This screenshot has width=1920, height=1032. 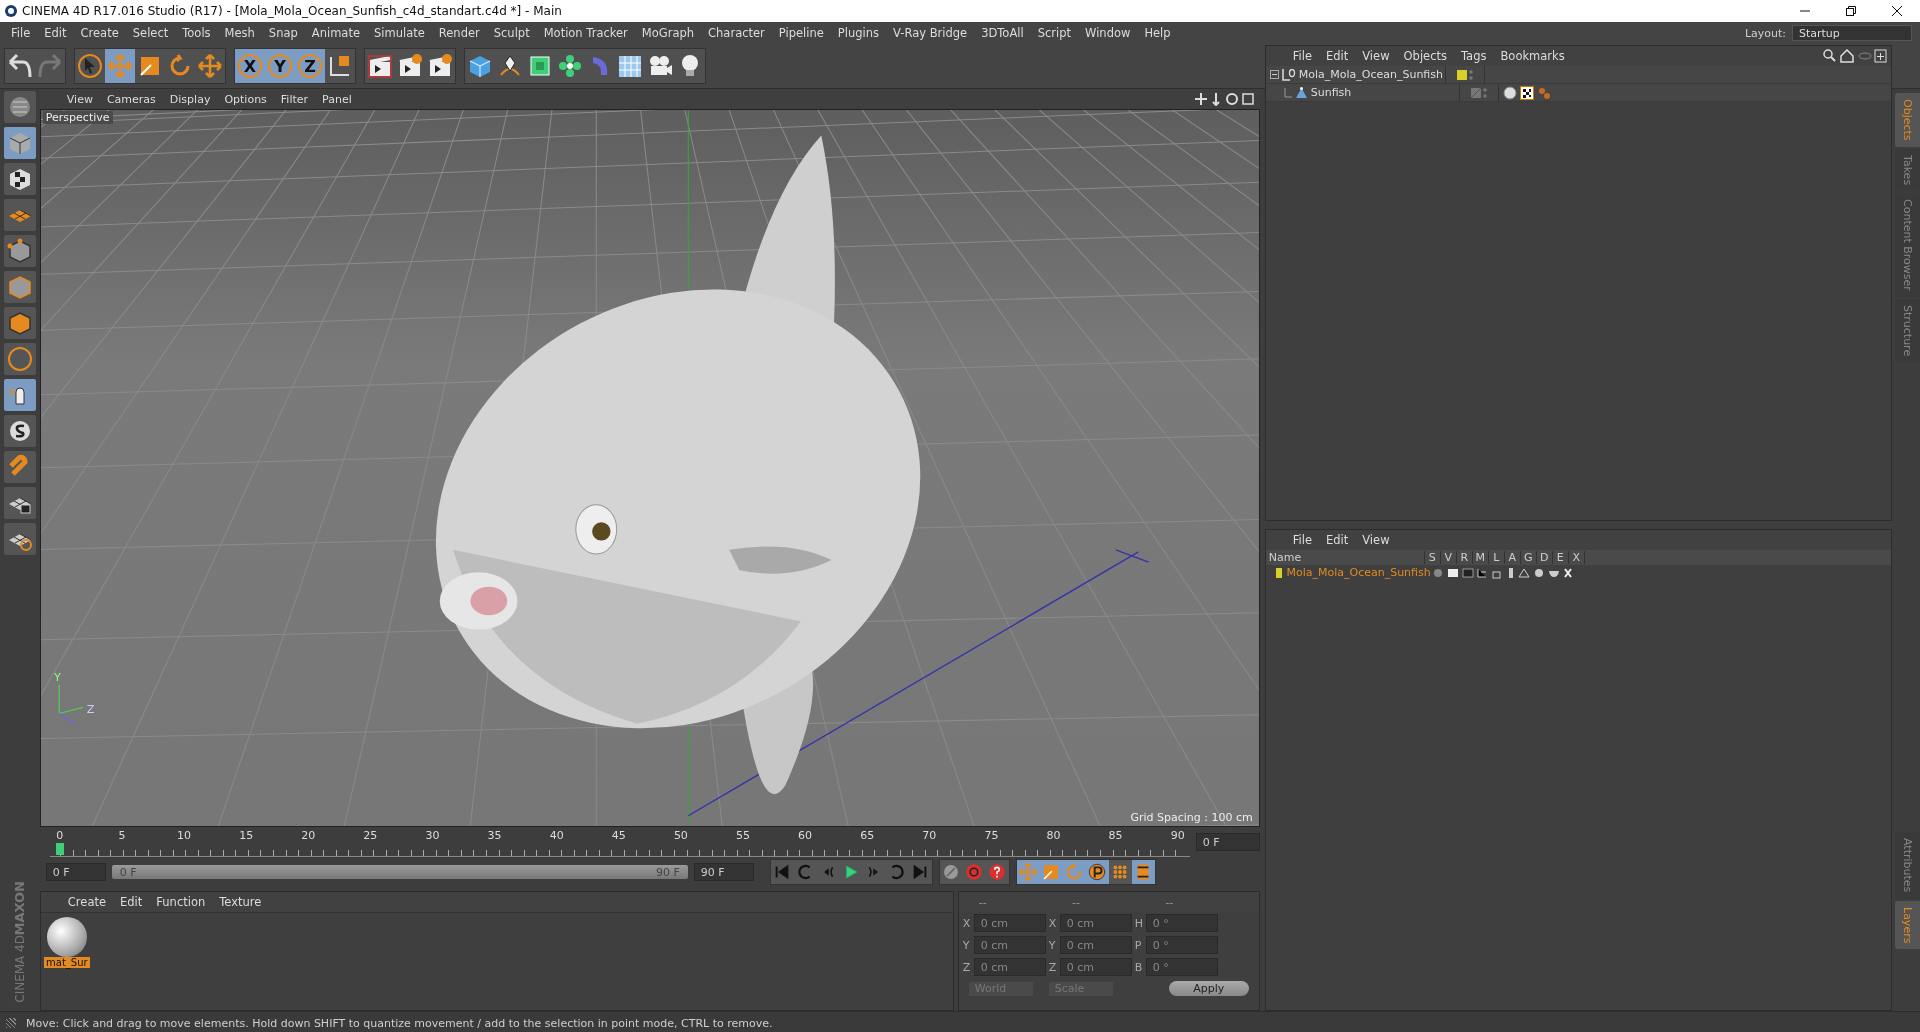 I want to click on apply-button: Apply, so click(x=1208, y=988).